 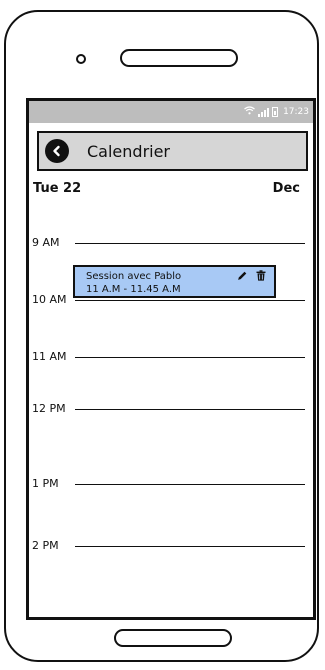 What do you see at coordinates (275, 112) in the screenshot?
I see `battery-icon` at bounding box center [275, 112].